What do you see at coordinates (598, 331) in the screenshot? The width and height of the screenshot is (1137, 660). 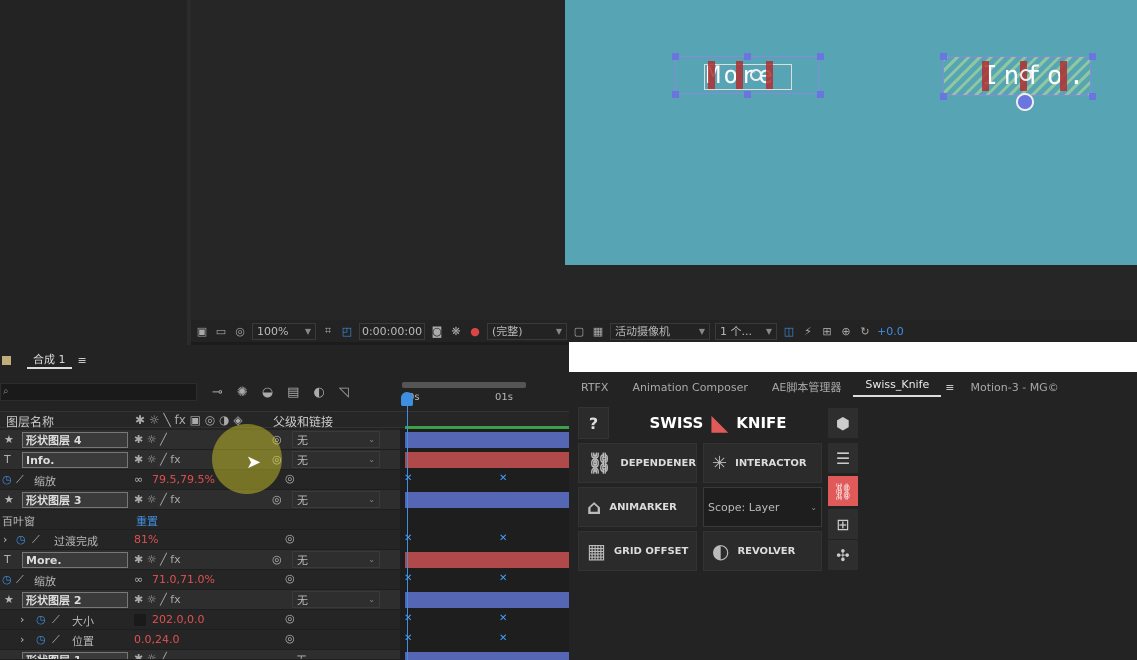 I see `transparency-grid-icon: ▦` at bounding box center [598, 331].